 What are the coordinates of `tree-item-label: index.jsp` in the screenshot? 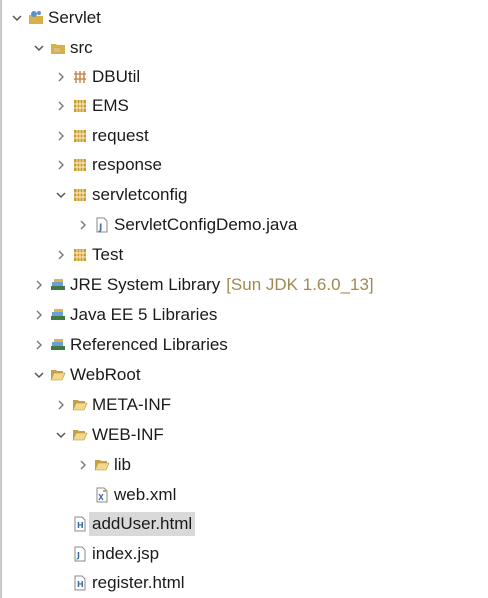 It's located at (126, 553).